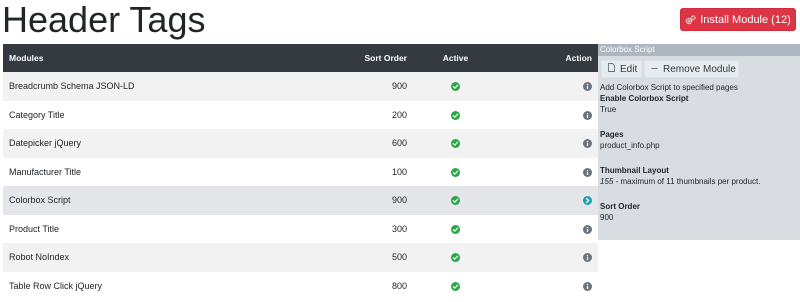 The height and width of the screenshot is (302, 800). Describe the element at coordinates (620, 206) in the screenshot. I see `field-label-sort-order: Sort Order` at that location.